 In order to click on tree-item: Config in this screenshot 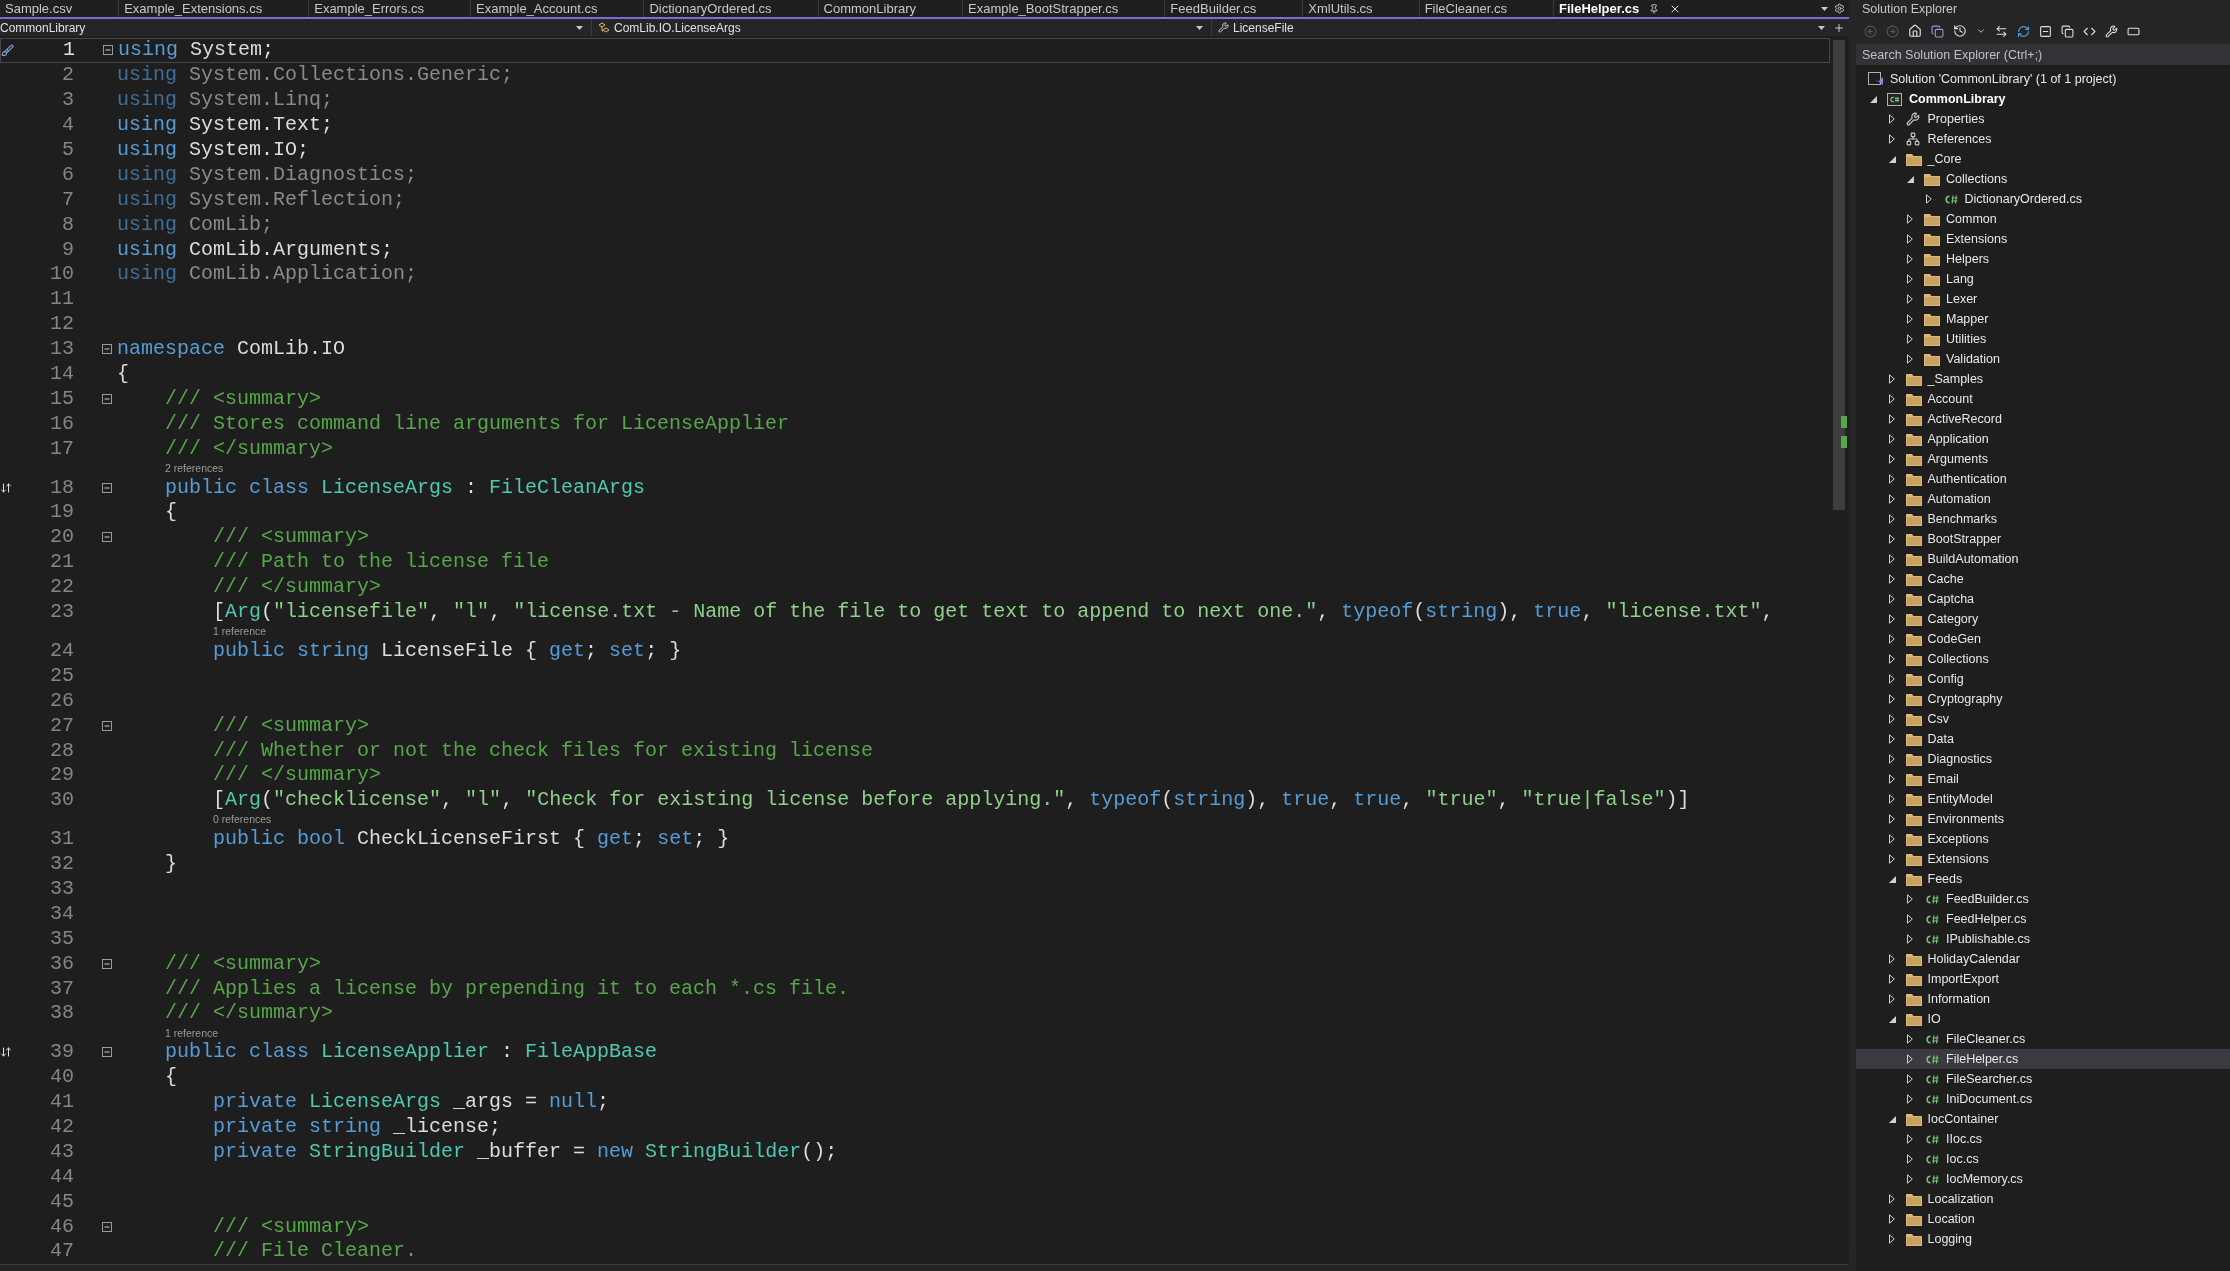, I will do `click(2043, 679)`.